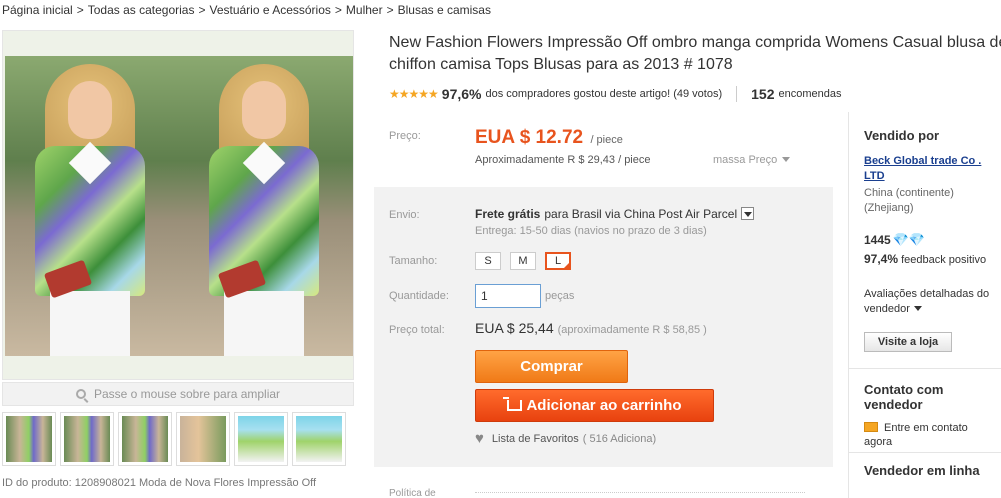 This screenshot has height=498, width=1001. What do you see at coordinates (560, 296) in the screenshot?
I see `quantity-unit: peças` at bounding box center [560, 296].